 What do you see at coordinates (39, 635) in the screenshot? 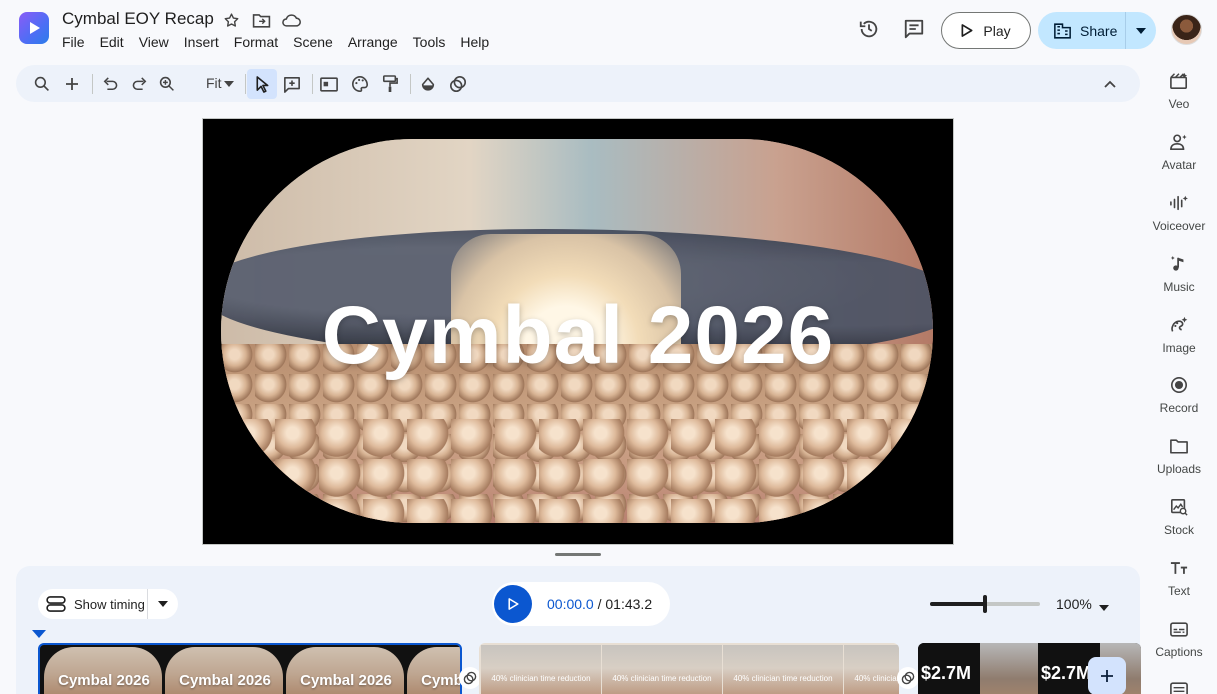
I see `playhead-marker-icon` at bounding box center [39, 635].